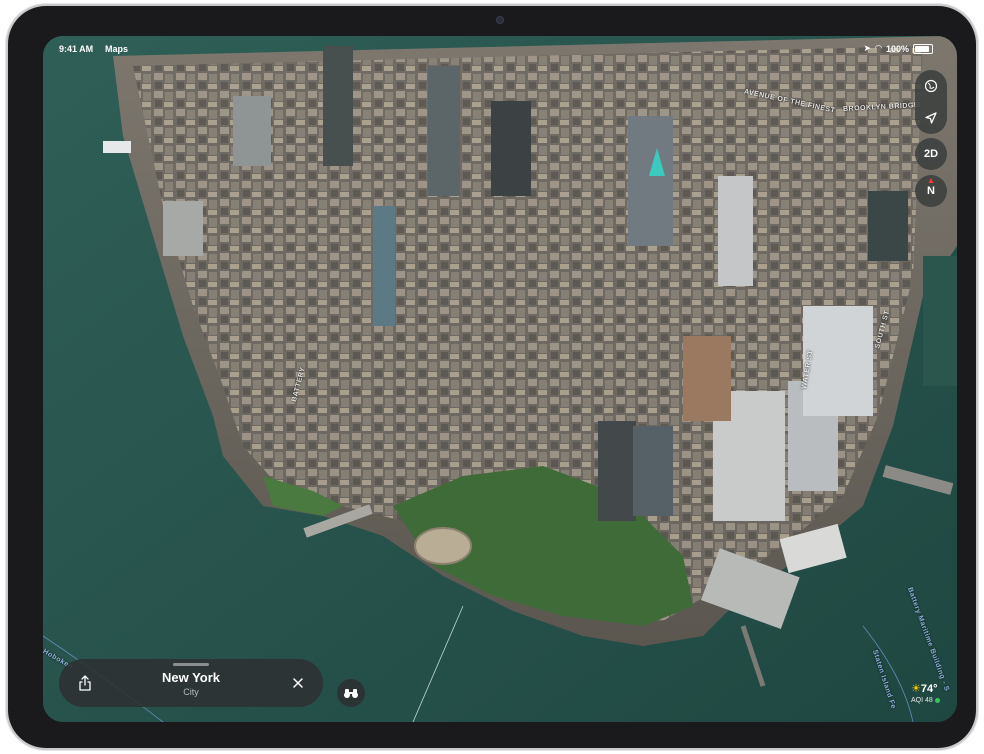  I want to click on location-status-icon: ➤, so click(867, 48).